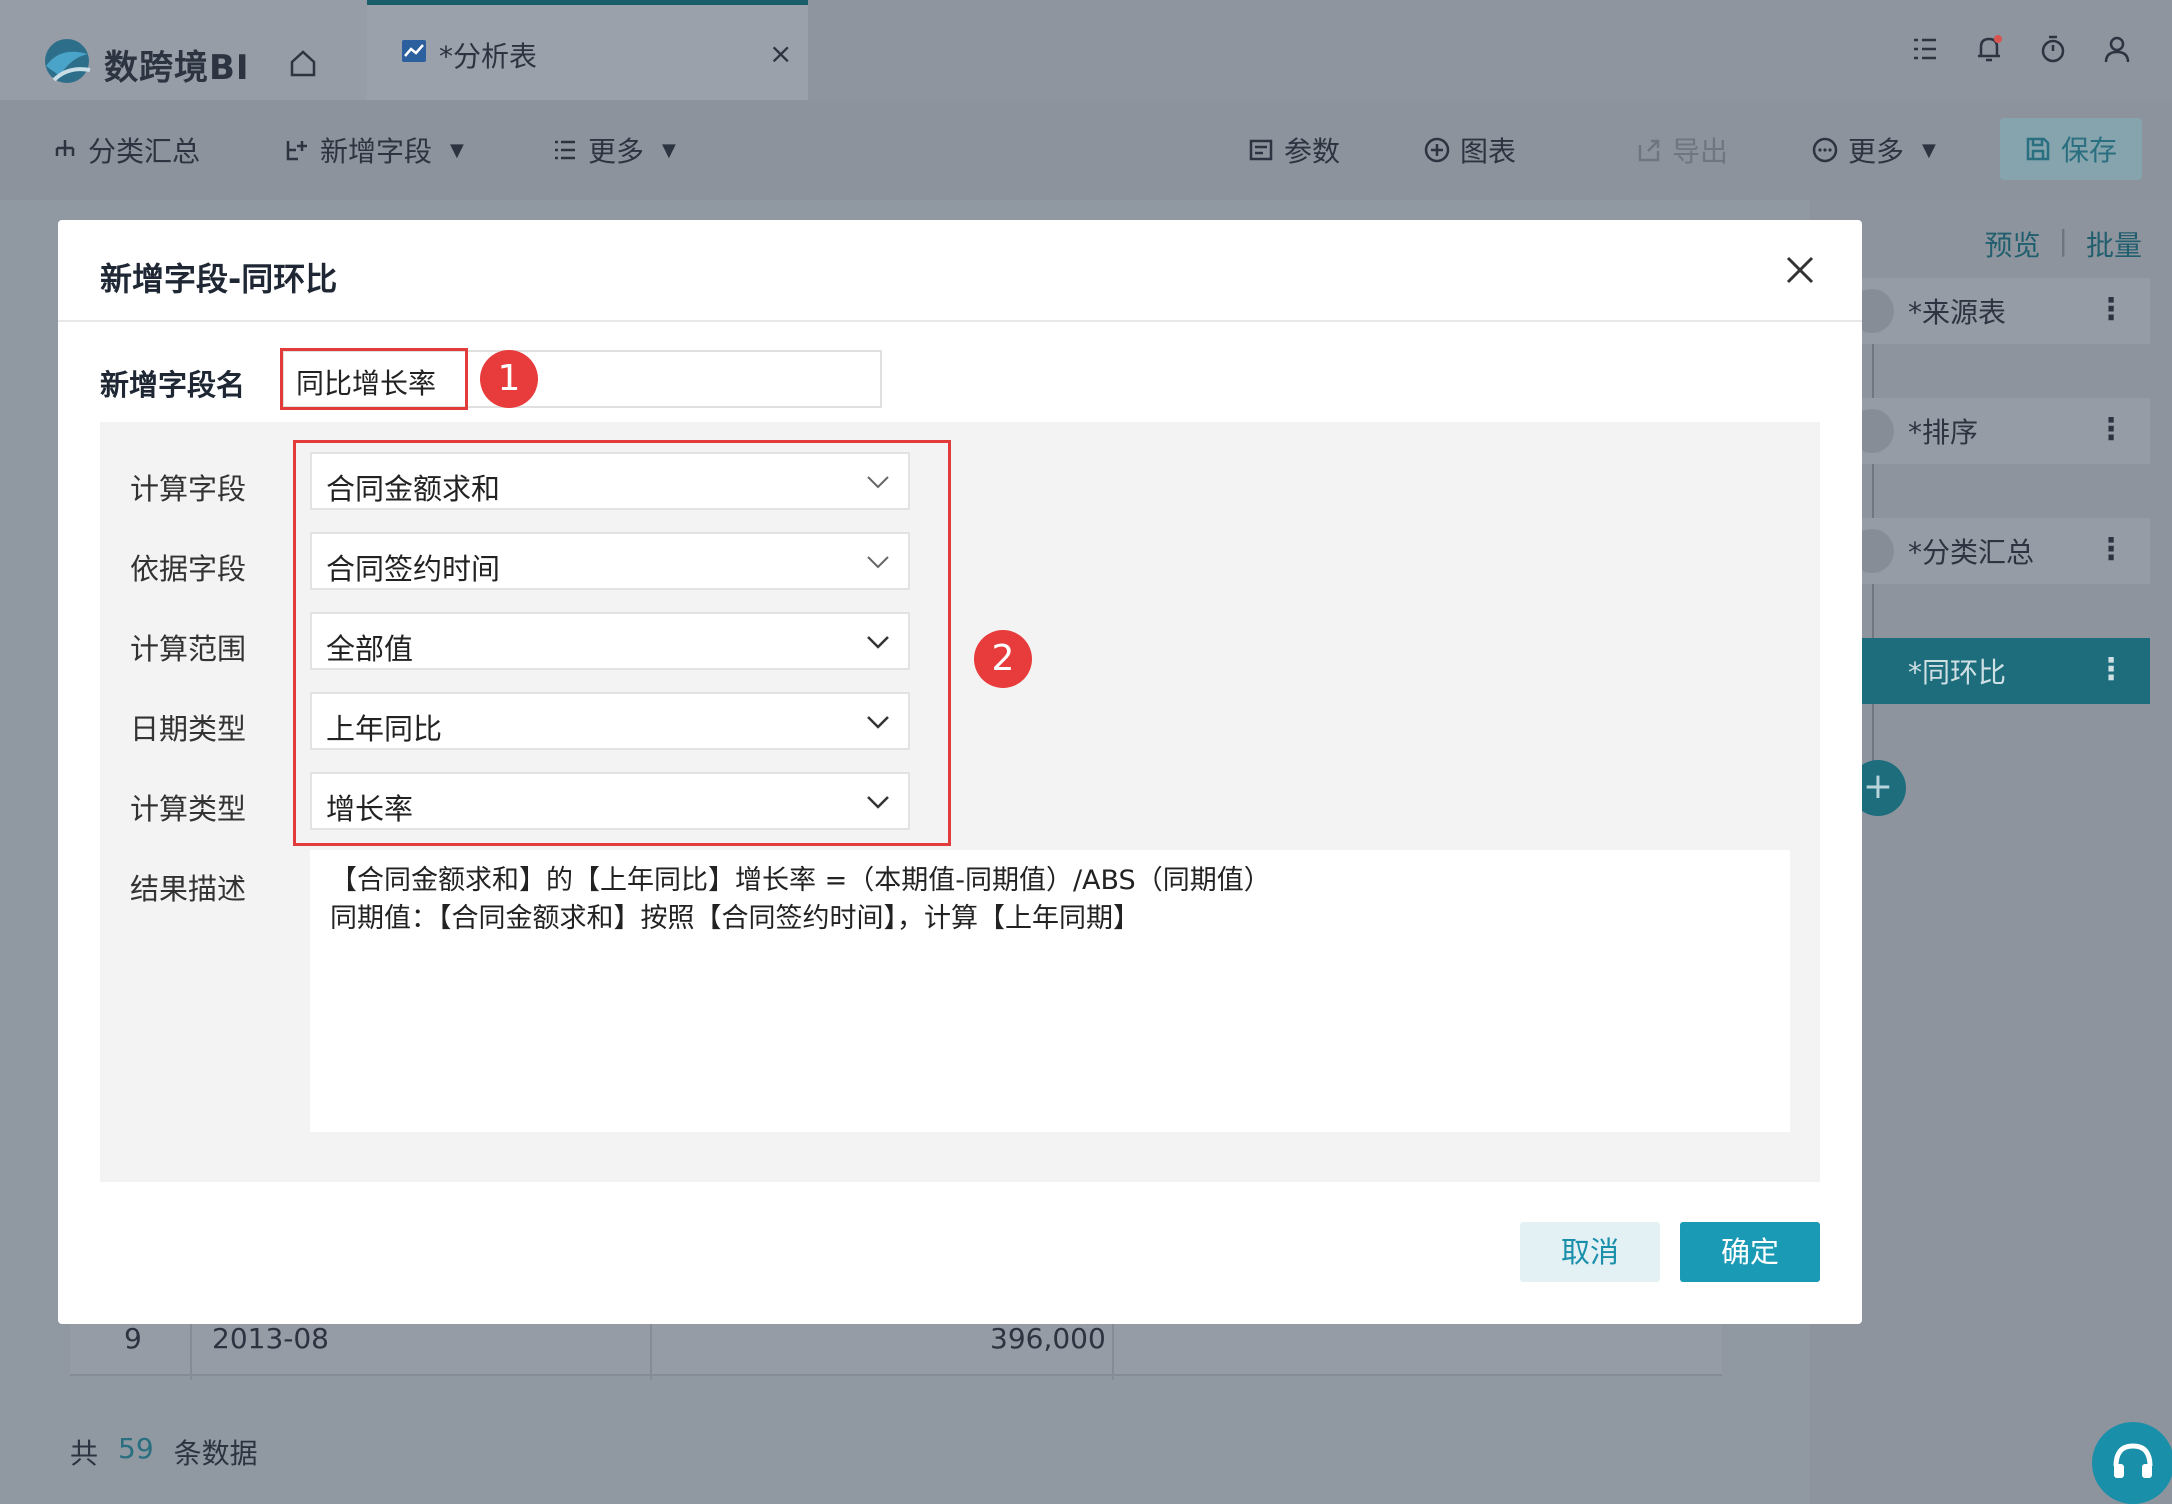  I want to click on chart-button: 图表, so click(1470, 150).